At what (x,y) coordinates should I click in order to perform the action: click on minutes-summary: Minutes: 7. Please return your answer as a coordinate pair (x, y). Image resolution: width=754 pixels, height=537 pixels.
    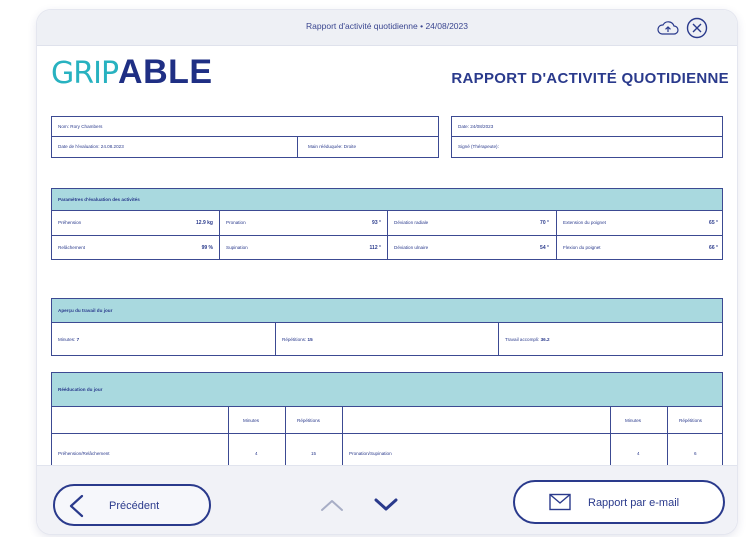
    Looking at the image, I should click on (69, 339).